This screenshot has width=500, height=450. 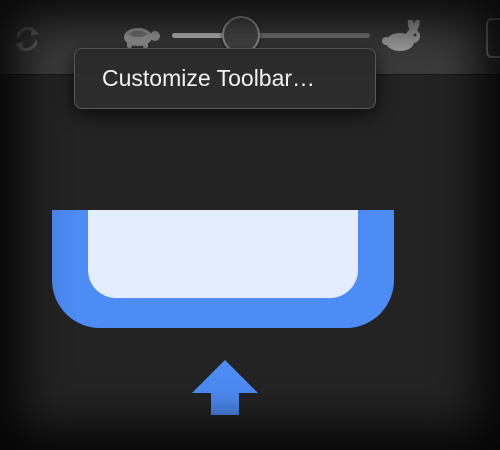 I want to click on tray-inner, so click(x=223, y=254).